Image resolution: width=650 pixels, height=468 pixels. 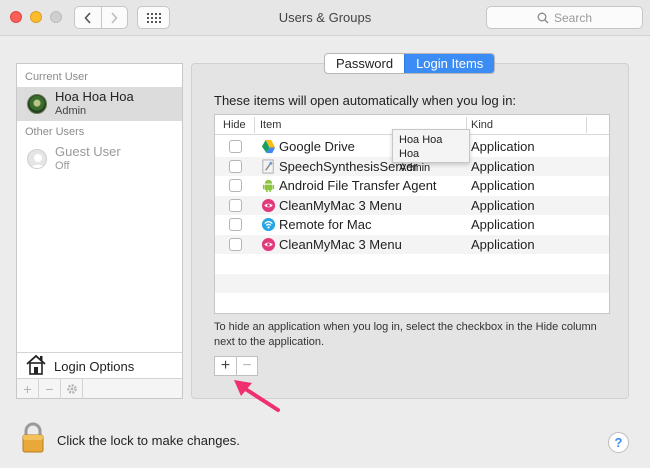 What do you see at coordinates (268, 166) in the screenshot?
I see `speech-server-icon` at bounding box center [268, 166].